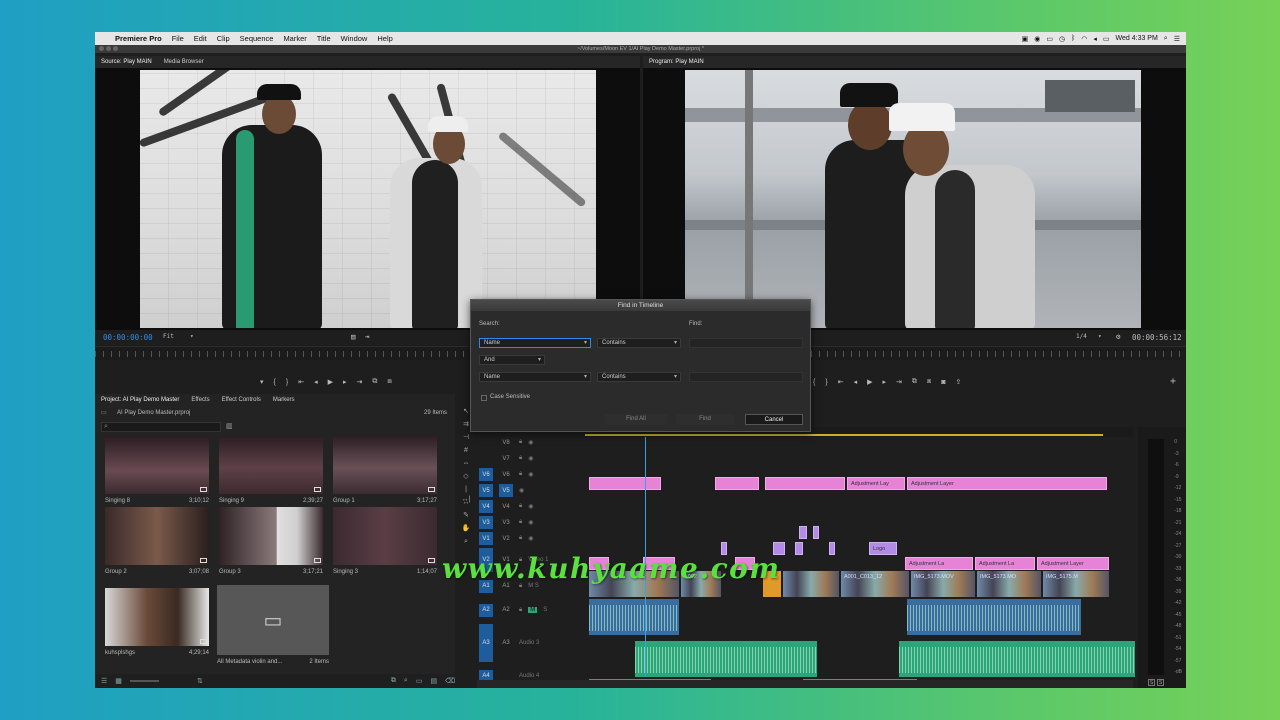  I want to click on sort-icon: ⇅, so click(200, 681).